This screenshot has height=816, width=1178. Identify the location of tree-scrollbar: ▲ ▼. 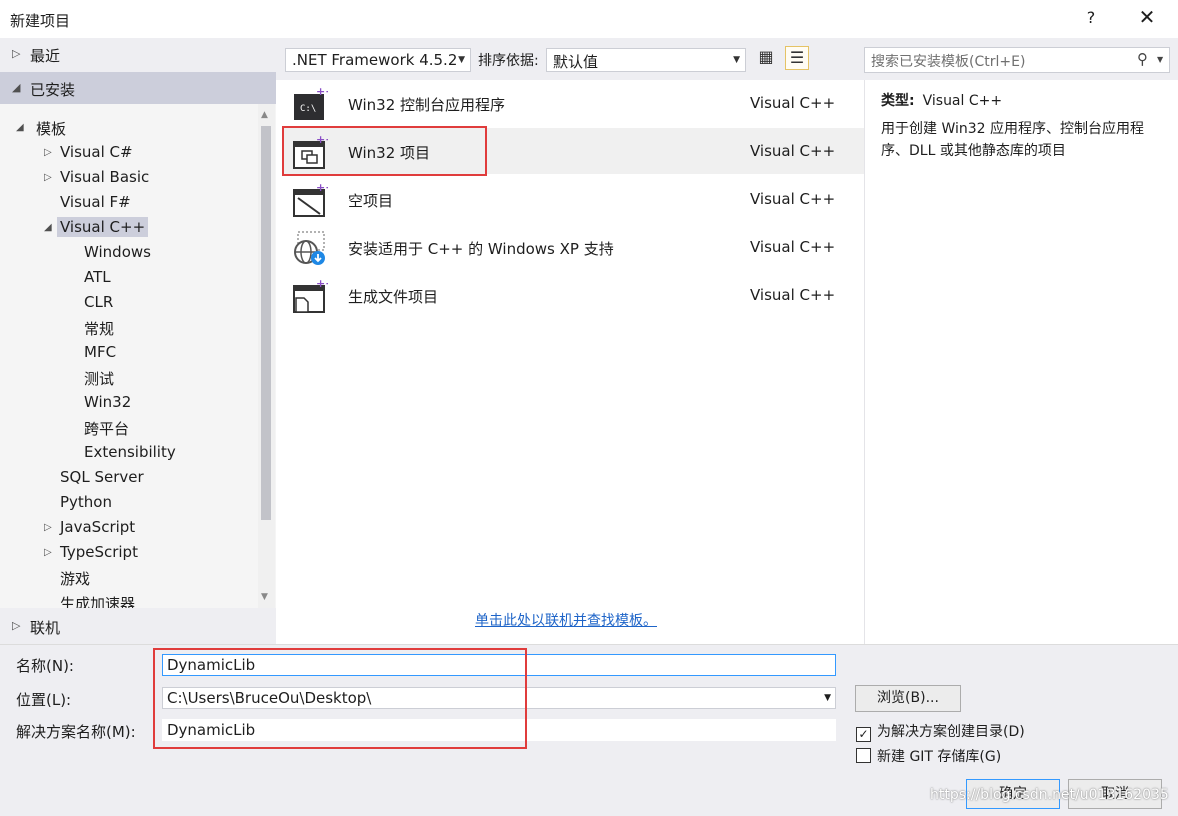
(266, 356).